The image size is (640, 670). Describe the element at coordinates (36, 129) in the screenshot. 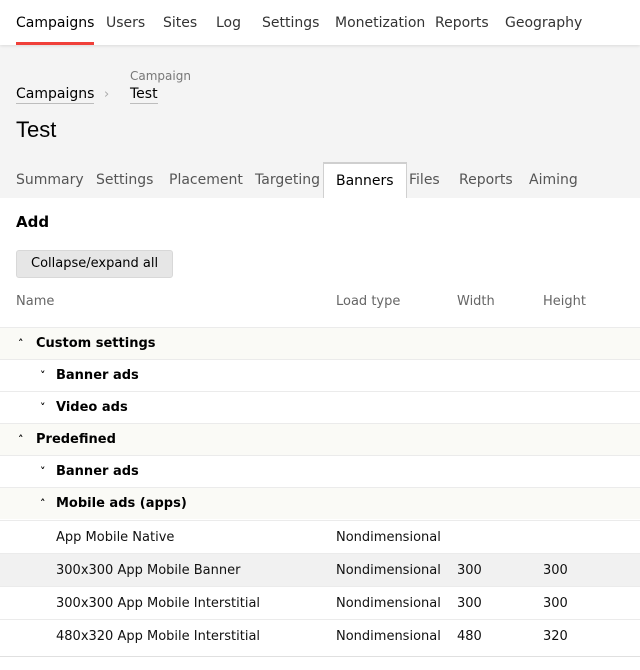

I see `page-title: Test` at that location.